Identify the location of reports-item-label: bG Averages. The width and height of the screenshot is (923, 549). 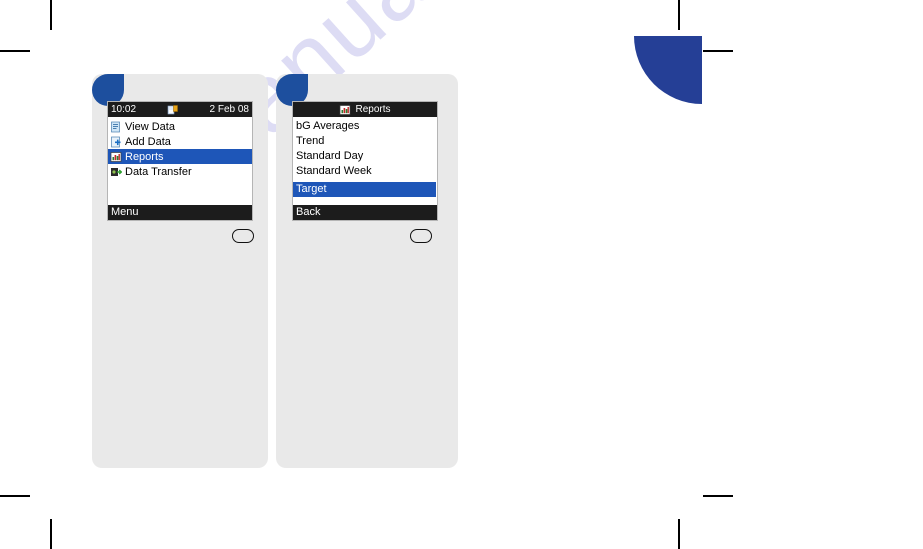
(328, 126).